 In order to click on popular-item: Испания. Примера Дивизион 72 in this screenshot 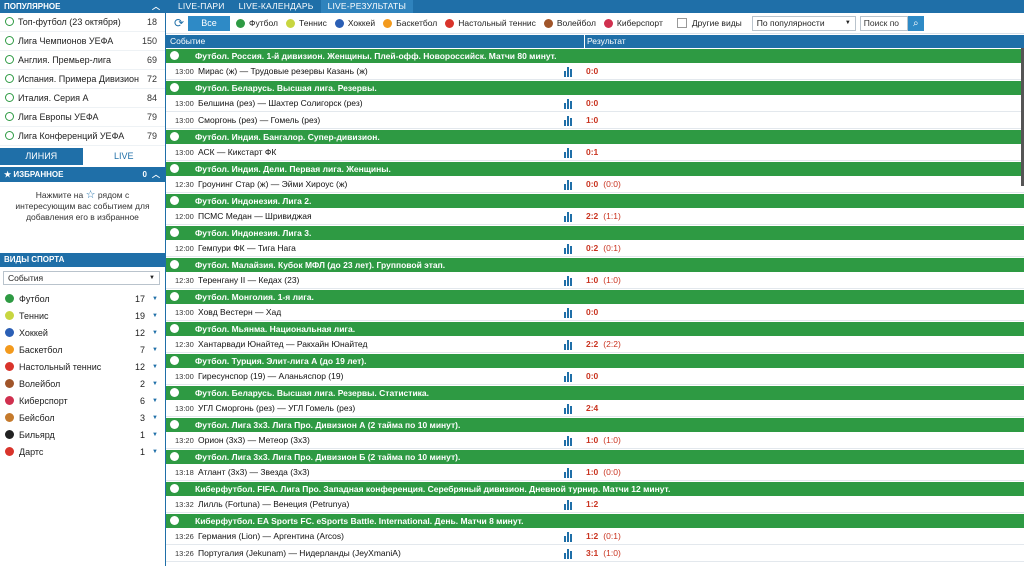, I will do `click(82, 79)`.